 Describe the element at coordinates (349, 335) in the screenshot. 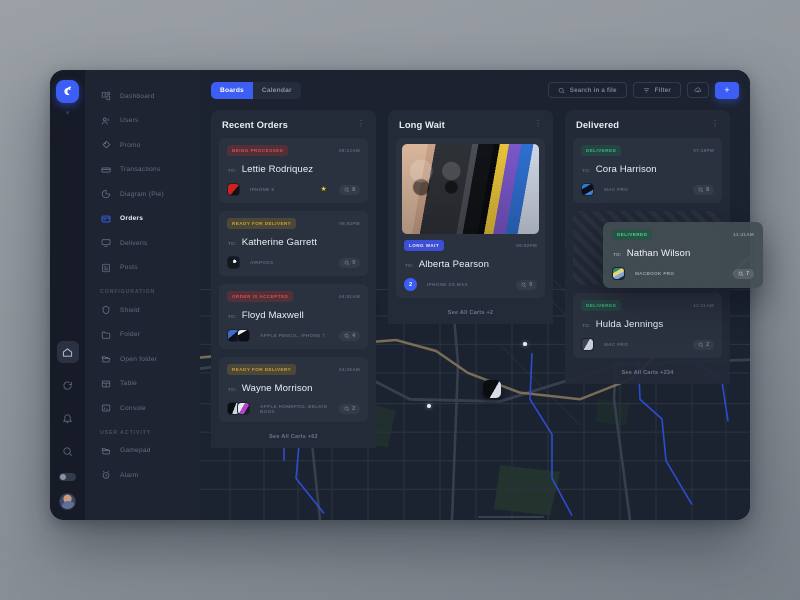

I see `comment-chip: 4` at that location.